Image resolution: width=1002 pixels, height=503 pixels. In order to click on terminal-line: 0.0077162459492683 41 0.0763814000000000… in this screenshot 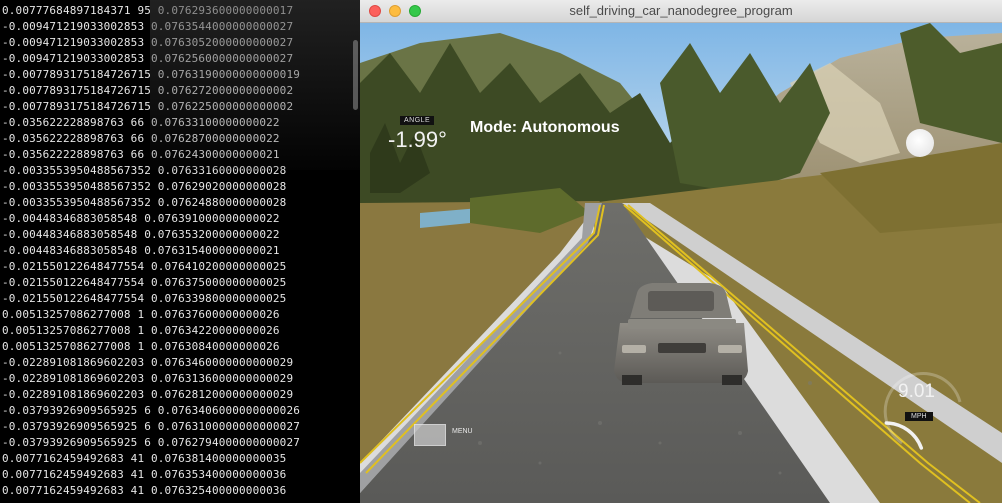, I will do `click(144, 458)`.